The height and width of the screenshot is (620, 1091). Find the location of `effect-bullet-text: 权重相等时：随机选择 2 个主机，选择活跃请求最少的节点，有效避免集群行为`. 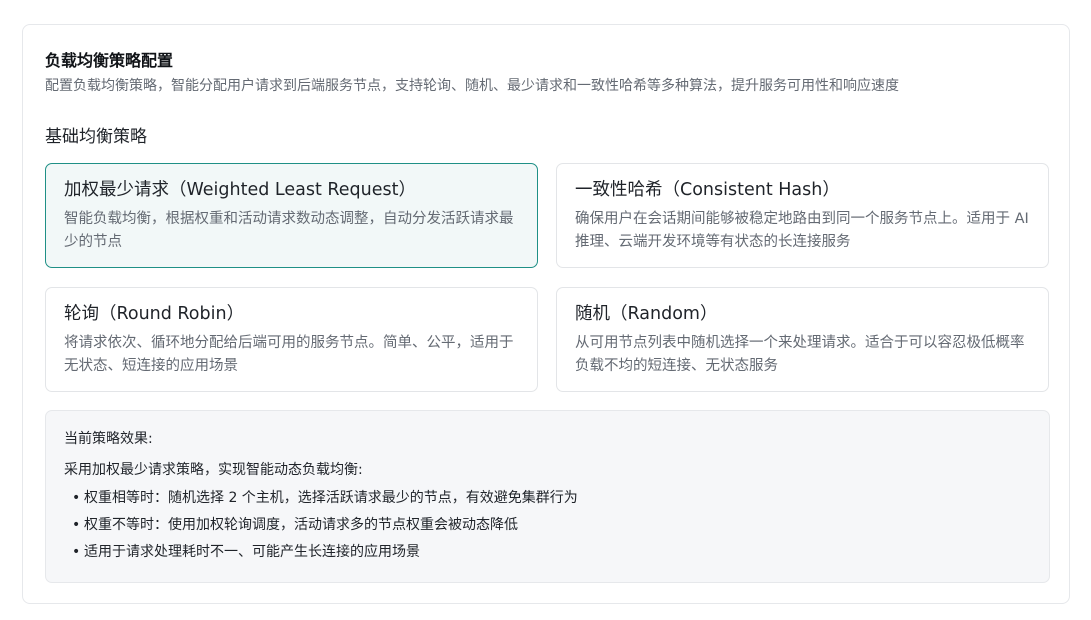

effect-bullet-text: 权重相等时：随机选择 2 个主机，选择活跃请求最少的节点，有效避免集群行为 is located at coordinates (331, 498).